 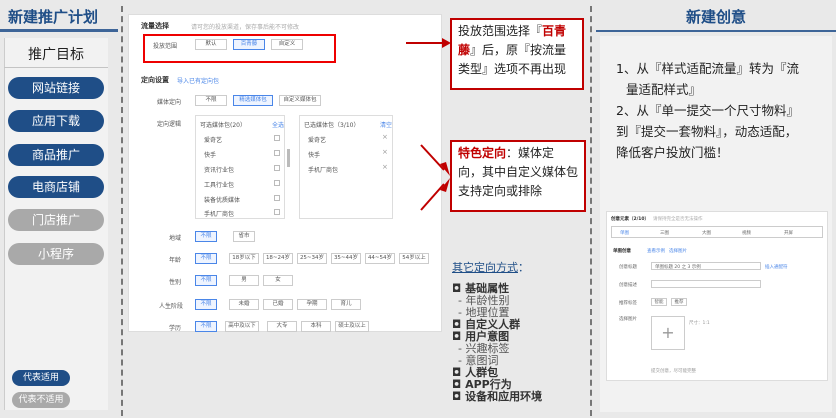 I want to click on list-scrollbar, so click(x=288, y=158).